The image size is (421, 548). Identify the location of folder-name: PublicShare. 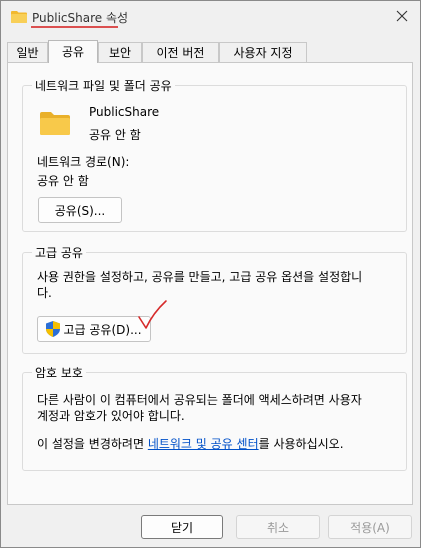
(124, 112).